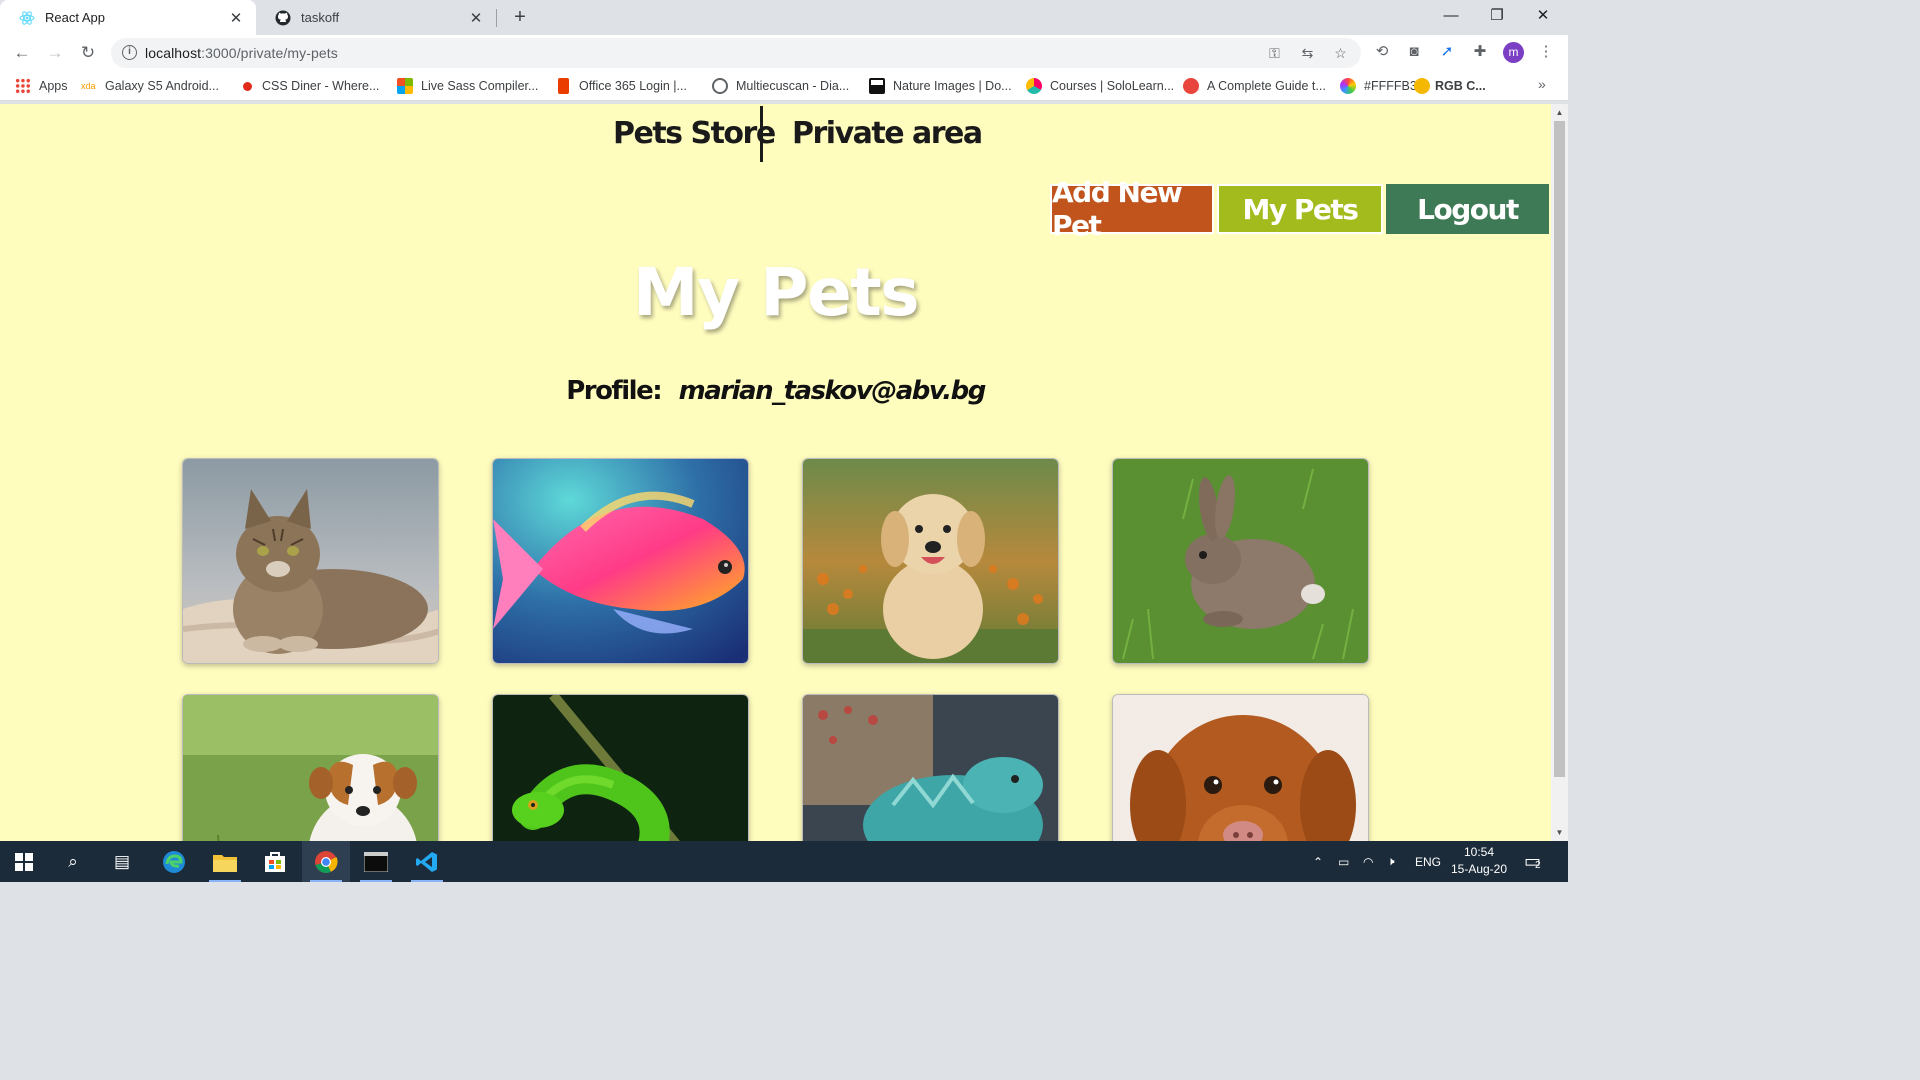 Image resolution: width=1920 pixels, height=1080 pixels. I want to click on pet-card-retriever, so click(1240, 767).